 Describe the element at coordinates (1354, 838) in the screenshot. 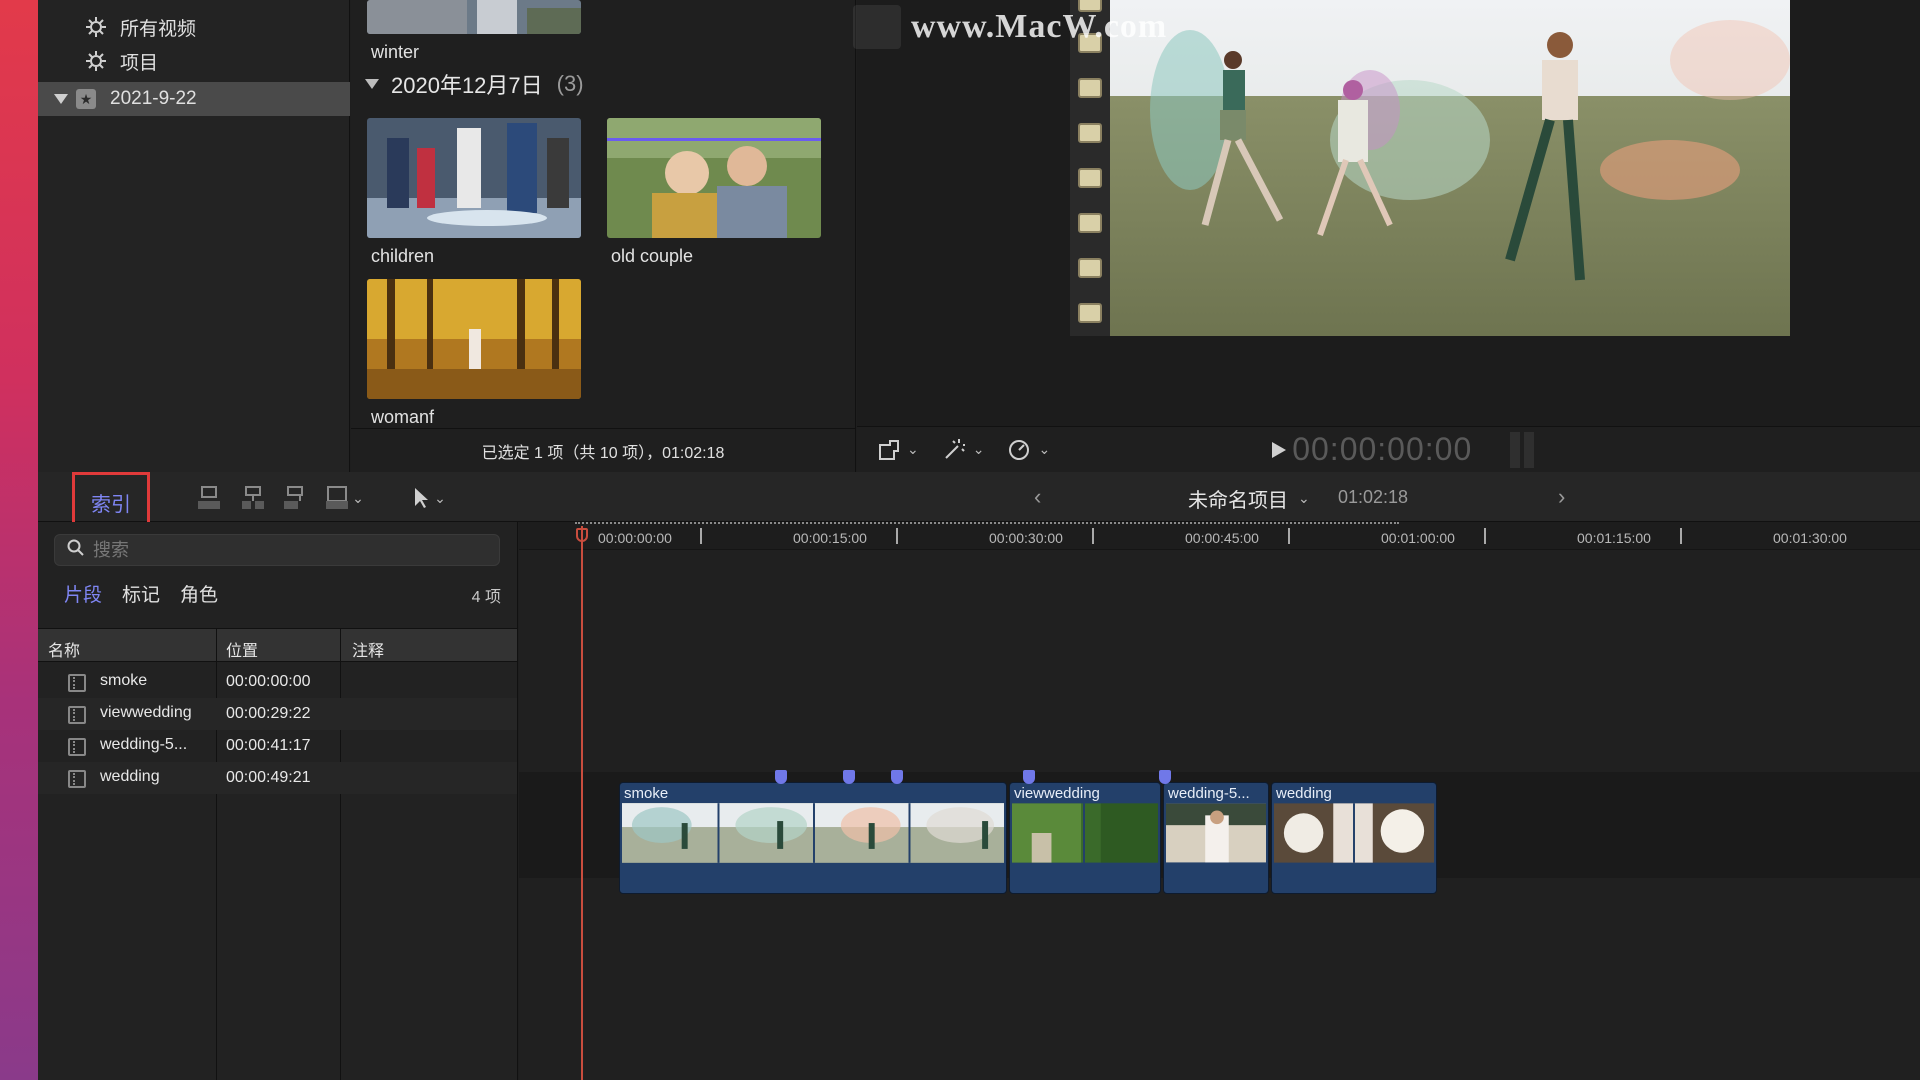

I see `timeline-clip-wedding: wedding` at that location.